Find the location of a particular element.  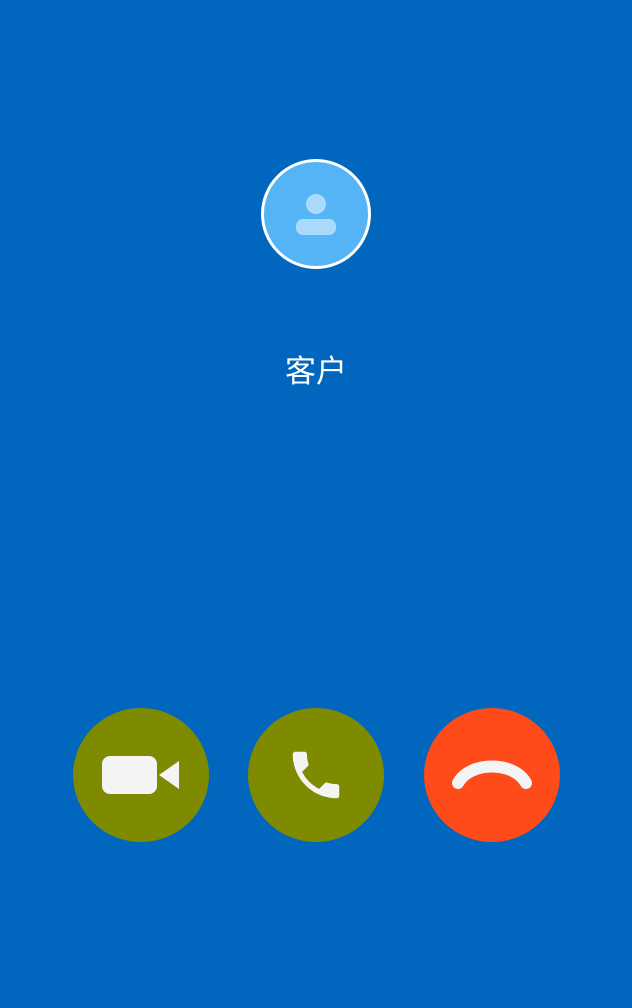

video-camera-icon is located at coordinates (141, 775).